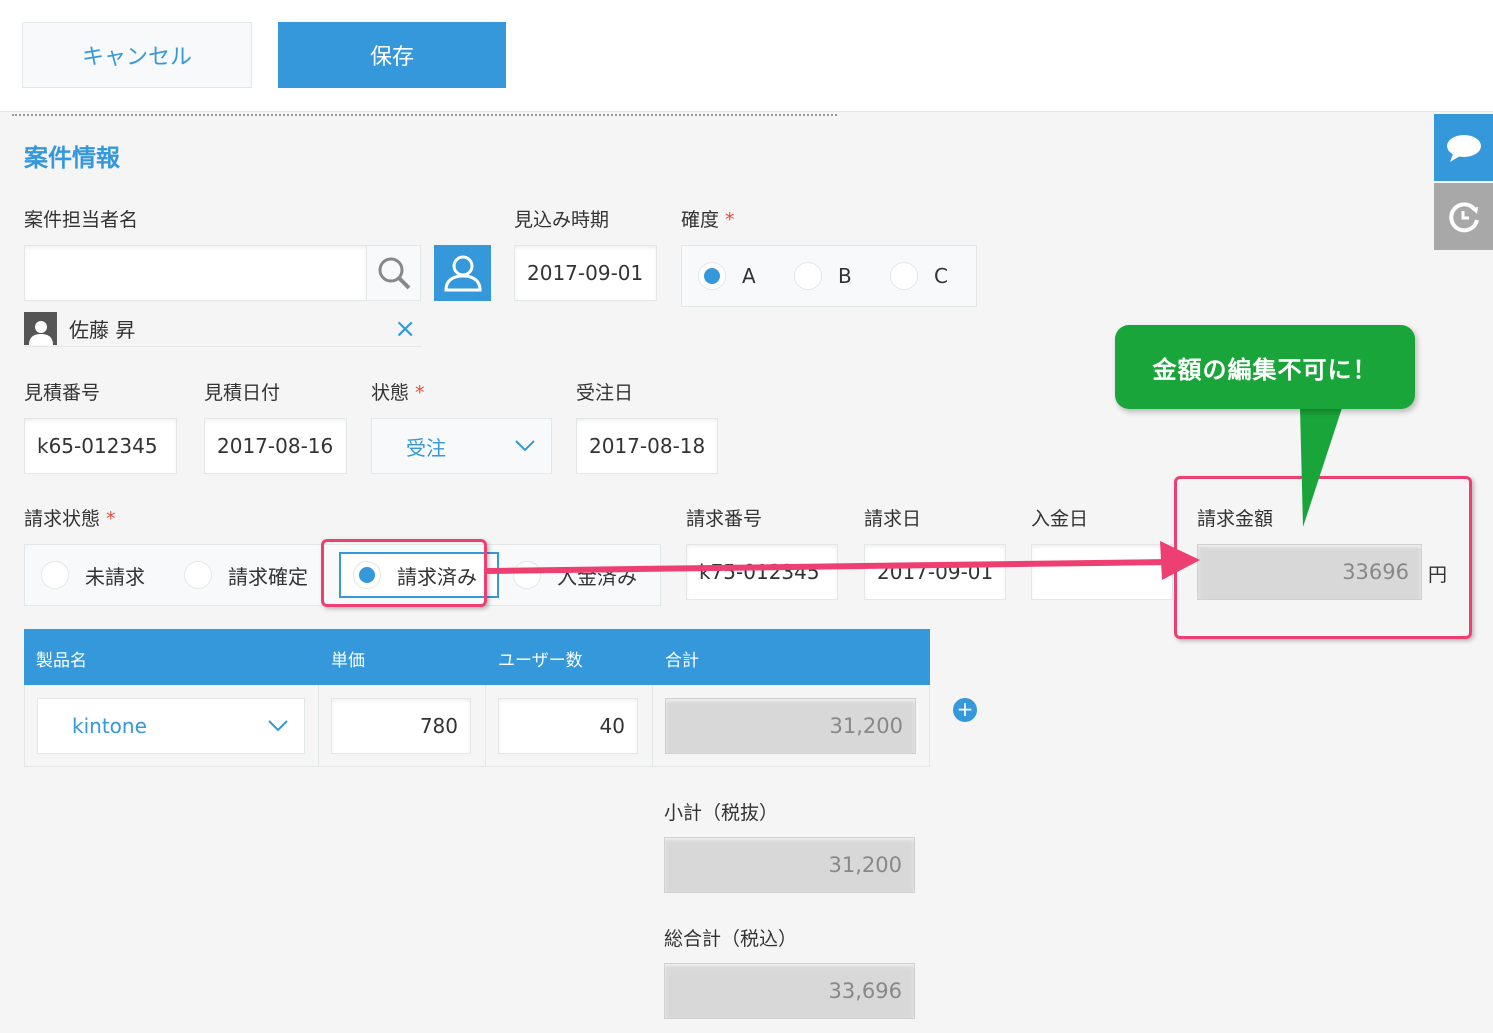 The height and width of the screenshot is (1033, 1493). Describe the element at coordinates (1265, 367) in the screenshot. I see `callout-note: 金額の編集不可に！` at that location.